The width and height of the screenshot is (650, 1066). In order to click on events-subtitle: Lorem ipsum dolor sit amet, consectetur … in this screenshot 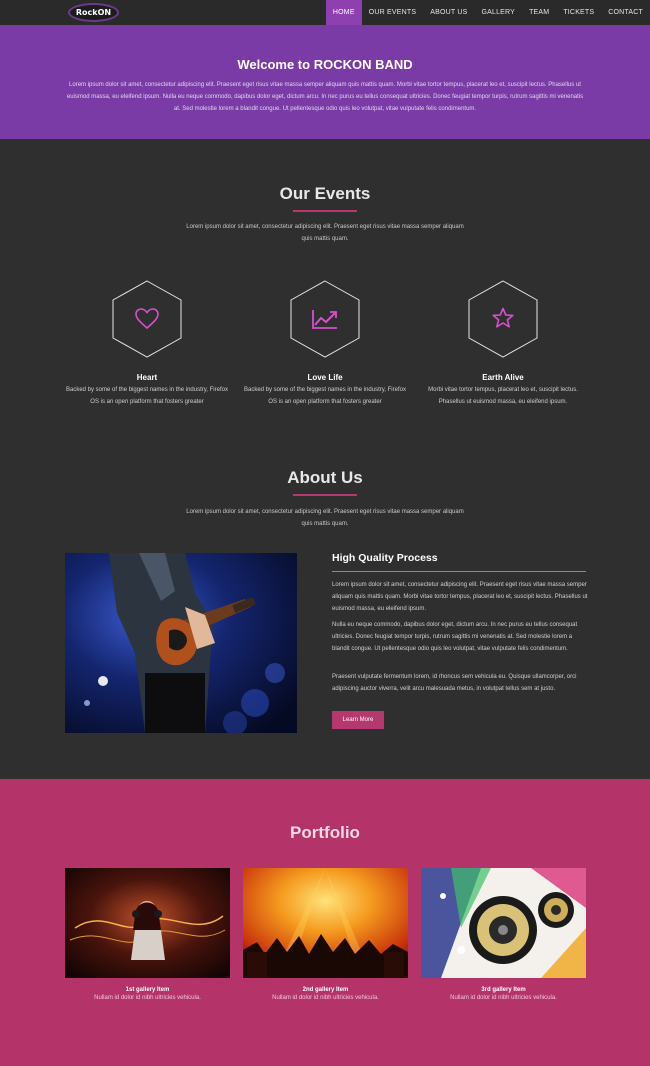, I will do `click(325, 233)`.